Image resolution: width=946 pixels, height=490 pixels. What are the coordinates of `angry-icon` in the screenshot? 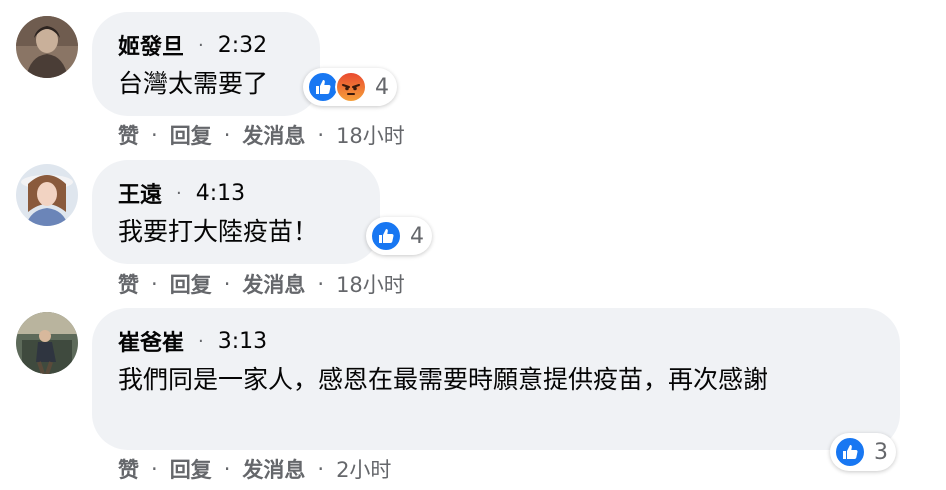 It's located at (351, 87).